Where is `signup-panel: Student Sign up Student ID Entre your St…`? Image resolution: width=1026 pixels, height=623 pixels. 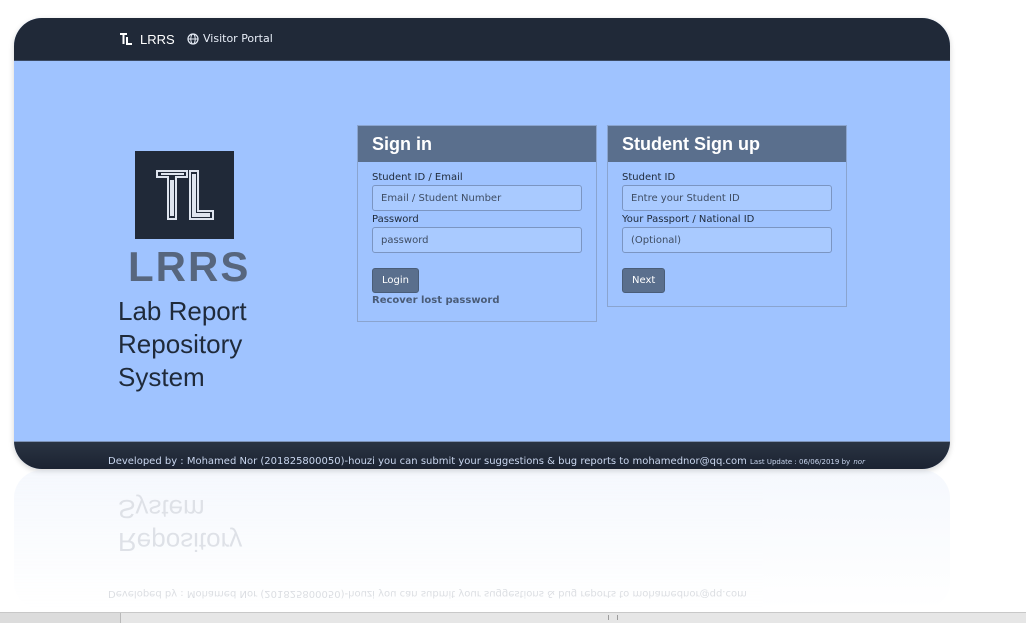
signup-panel: Student Sign up Student ID Entre your St… is located at coordinates (727, 216).